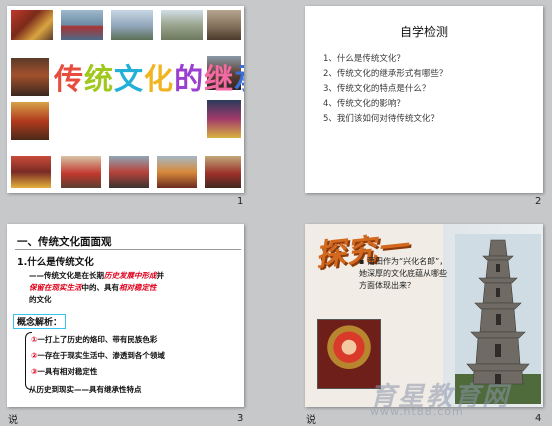 This screenshot has height=426, width=552. I want to click on definition-text: ——传统文化是在长期历史发展中形成并保留在现实生活中的、具有相对稳定性的文化, so click(135, 288).